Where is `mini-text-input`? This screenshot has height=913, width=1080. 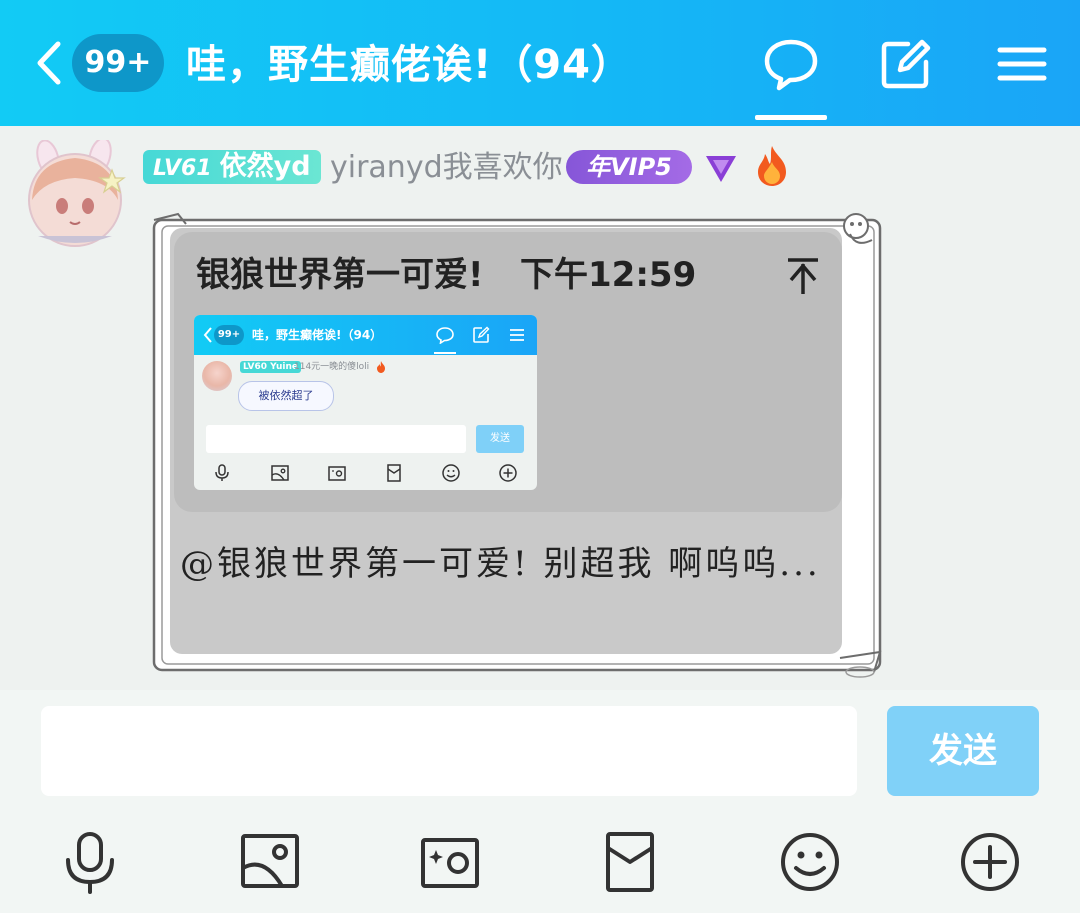 mini-text-input is located at coordinates (336, 439).